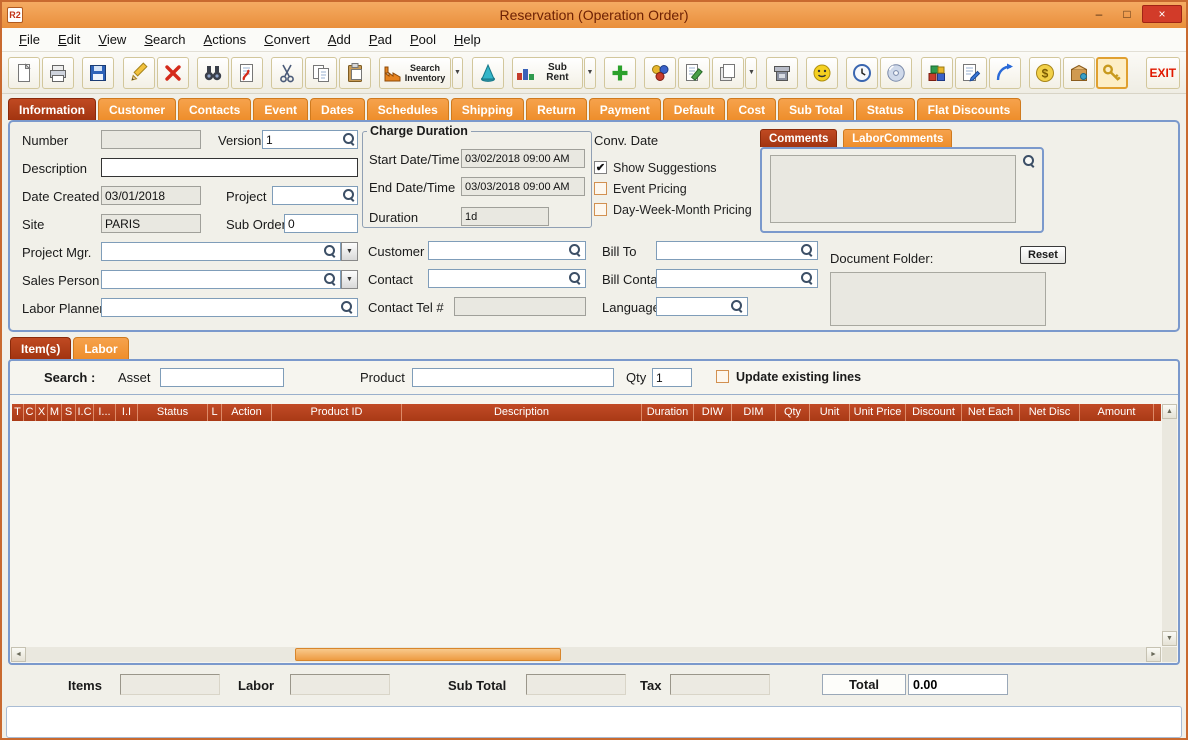  What do you see at coordinates (737, 306) in the screenshot?
I see `language-search-icon` at bounding box center [737, 306].